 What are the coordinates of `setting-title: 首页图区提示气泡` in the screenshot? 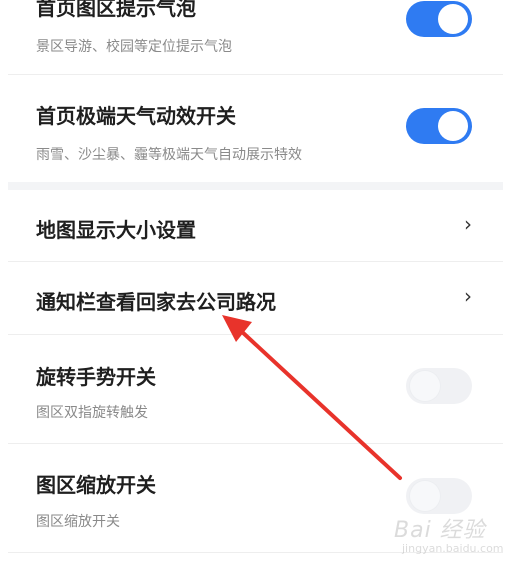 It's located at (116, 10).